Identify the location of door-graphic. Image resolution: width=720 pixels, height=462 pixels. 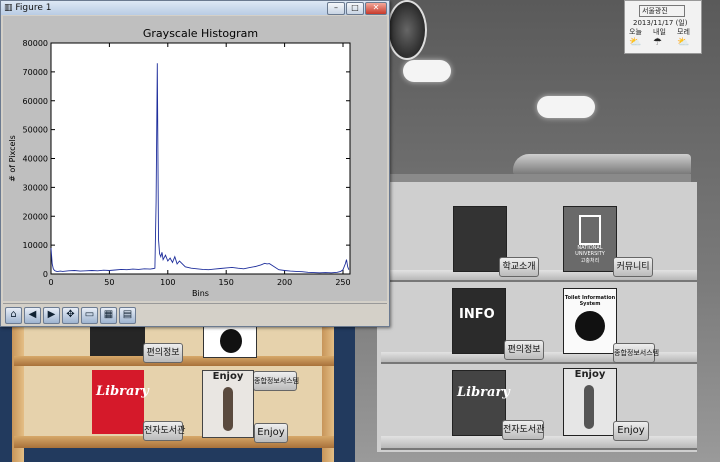
(590, 230).